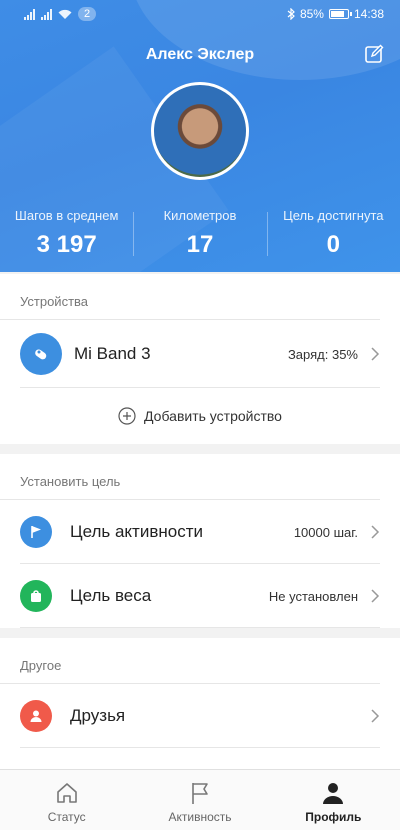 The image size is (400, 830). Describe the element at coordinates (200, 817) in the screenshot. I see `tab-label: Активность` at that location.